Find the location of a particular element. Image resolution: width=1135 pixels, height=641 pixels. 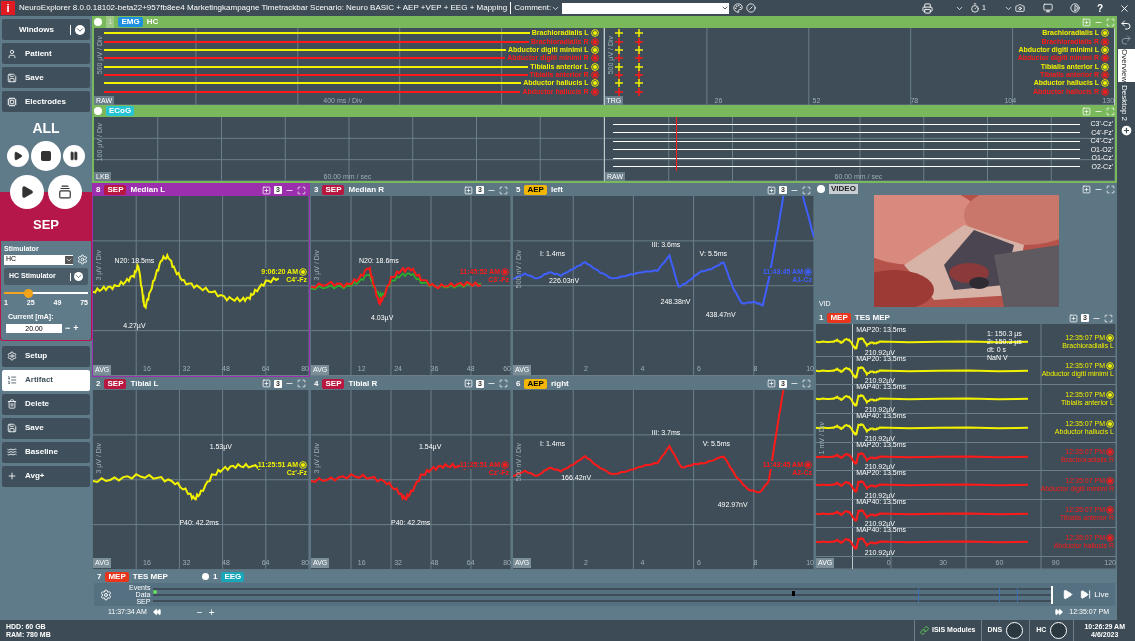

timer-icon is located at coordinates (975, 8).